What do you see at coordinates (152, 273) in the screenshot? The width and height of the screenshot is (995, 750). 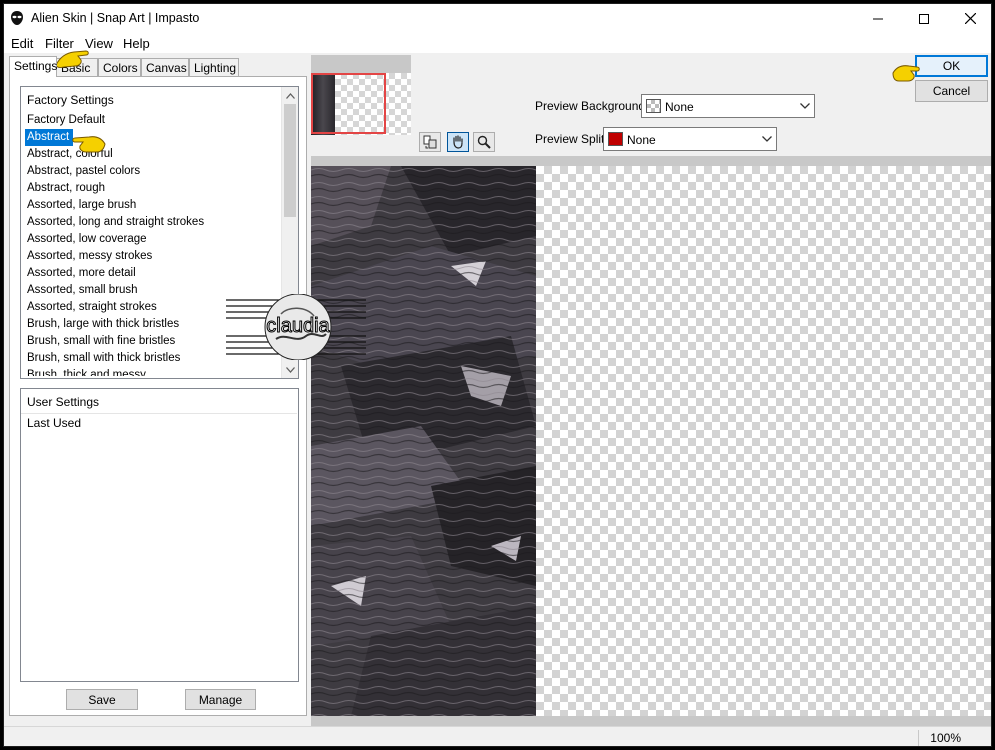 I see `list-item: Assorted, more detail` at bounding box center [152, 273].